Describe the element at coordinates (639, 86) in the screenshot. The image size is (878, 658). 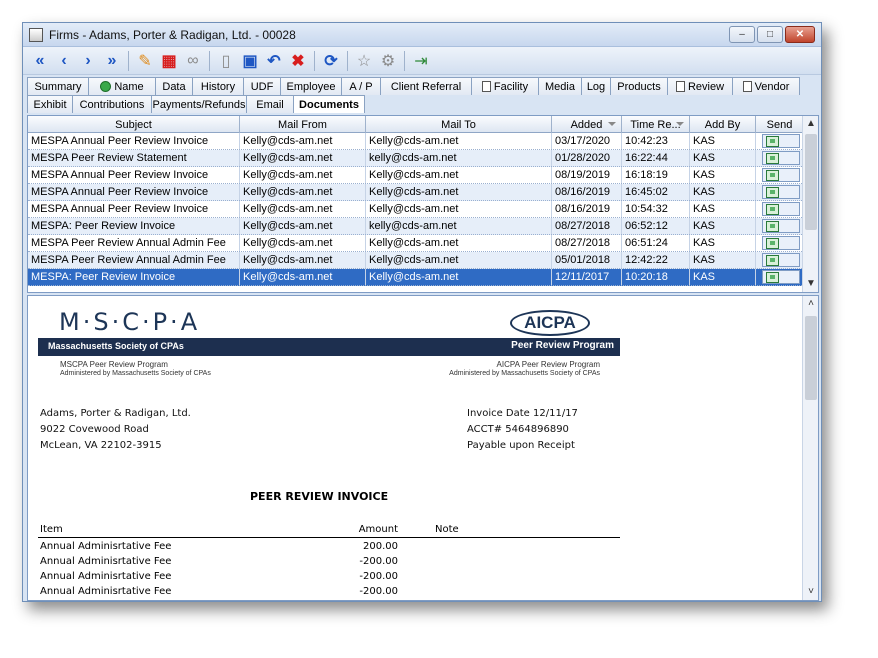
I see `tab-products: Products` at that location.